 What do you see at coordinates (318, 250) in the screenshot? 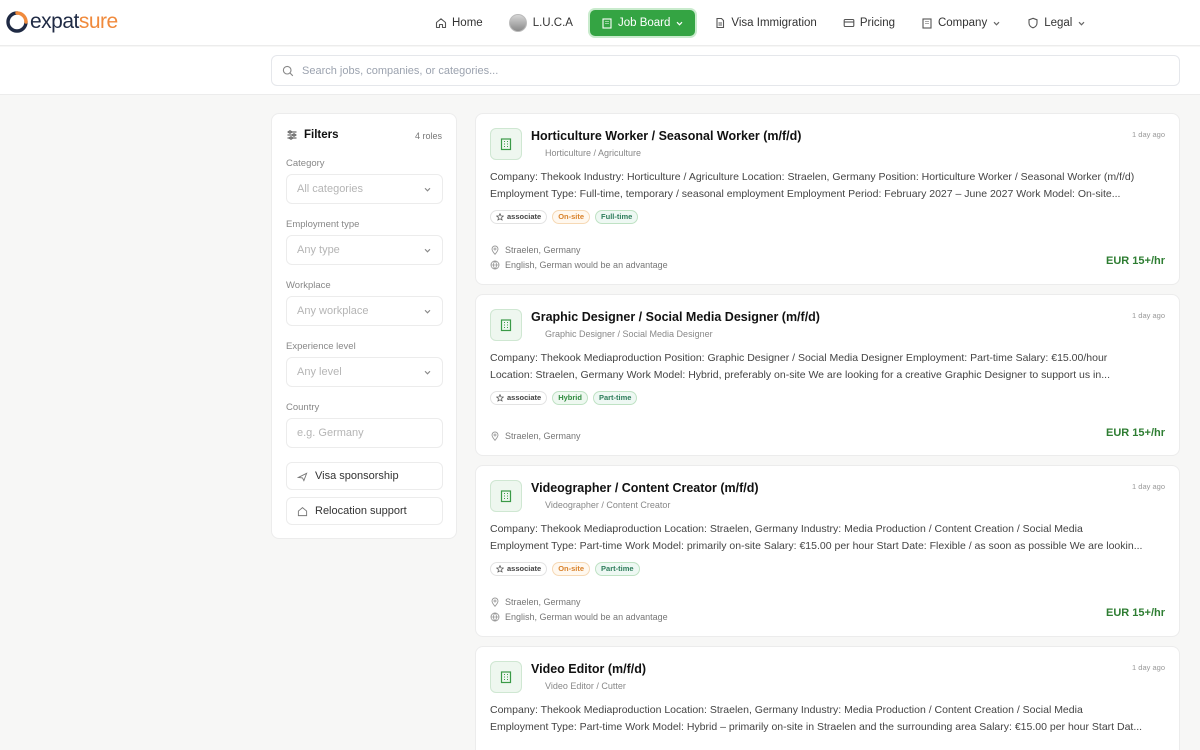
I see `employment-type-value: Any type` at bounding box center [318, 250].